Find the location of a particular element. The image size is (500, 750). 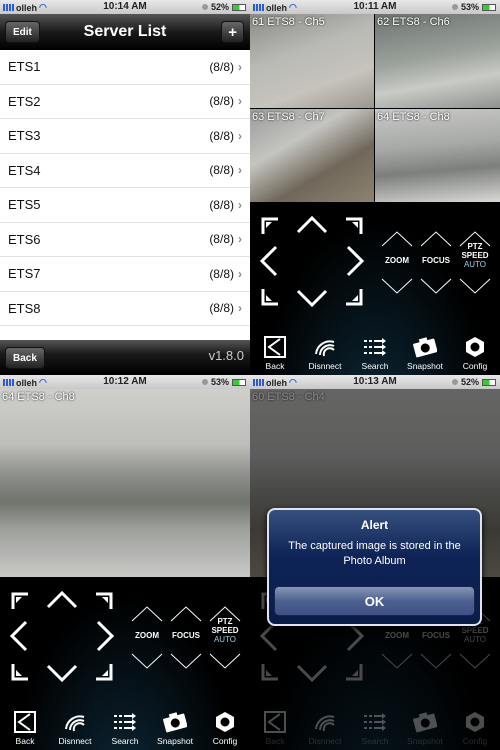

status-bar: olleh ◠ 10:11 AM 53% is located at coordinates (375, 7).